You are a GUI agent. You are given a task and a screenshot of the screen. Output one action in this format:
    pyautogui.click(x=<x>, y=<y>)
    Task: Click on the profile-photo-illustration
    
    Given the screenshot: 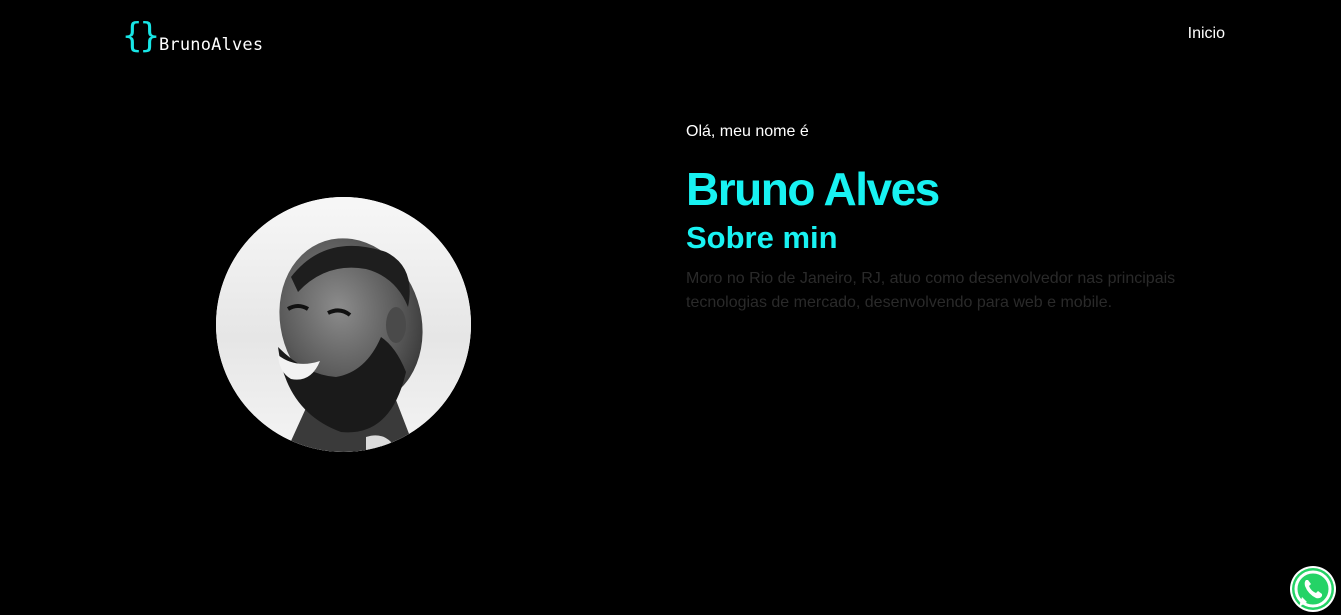 What is the action you would take?
    pyautogui.click(x=343, y=324)
    